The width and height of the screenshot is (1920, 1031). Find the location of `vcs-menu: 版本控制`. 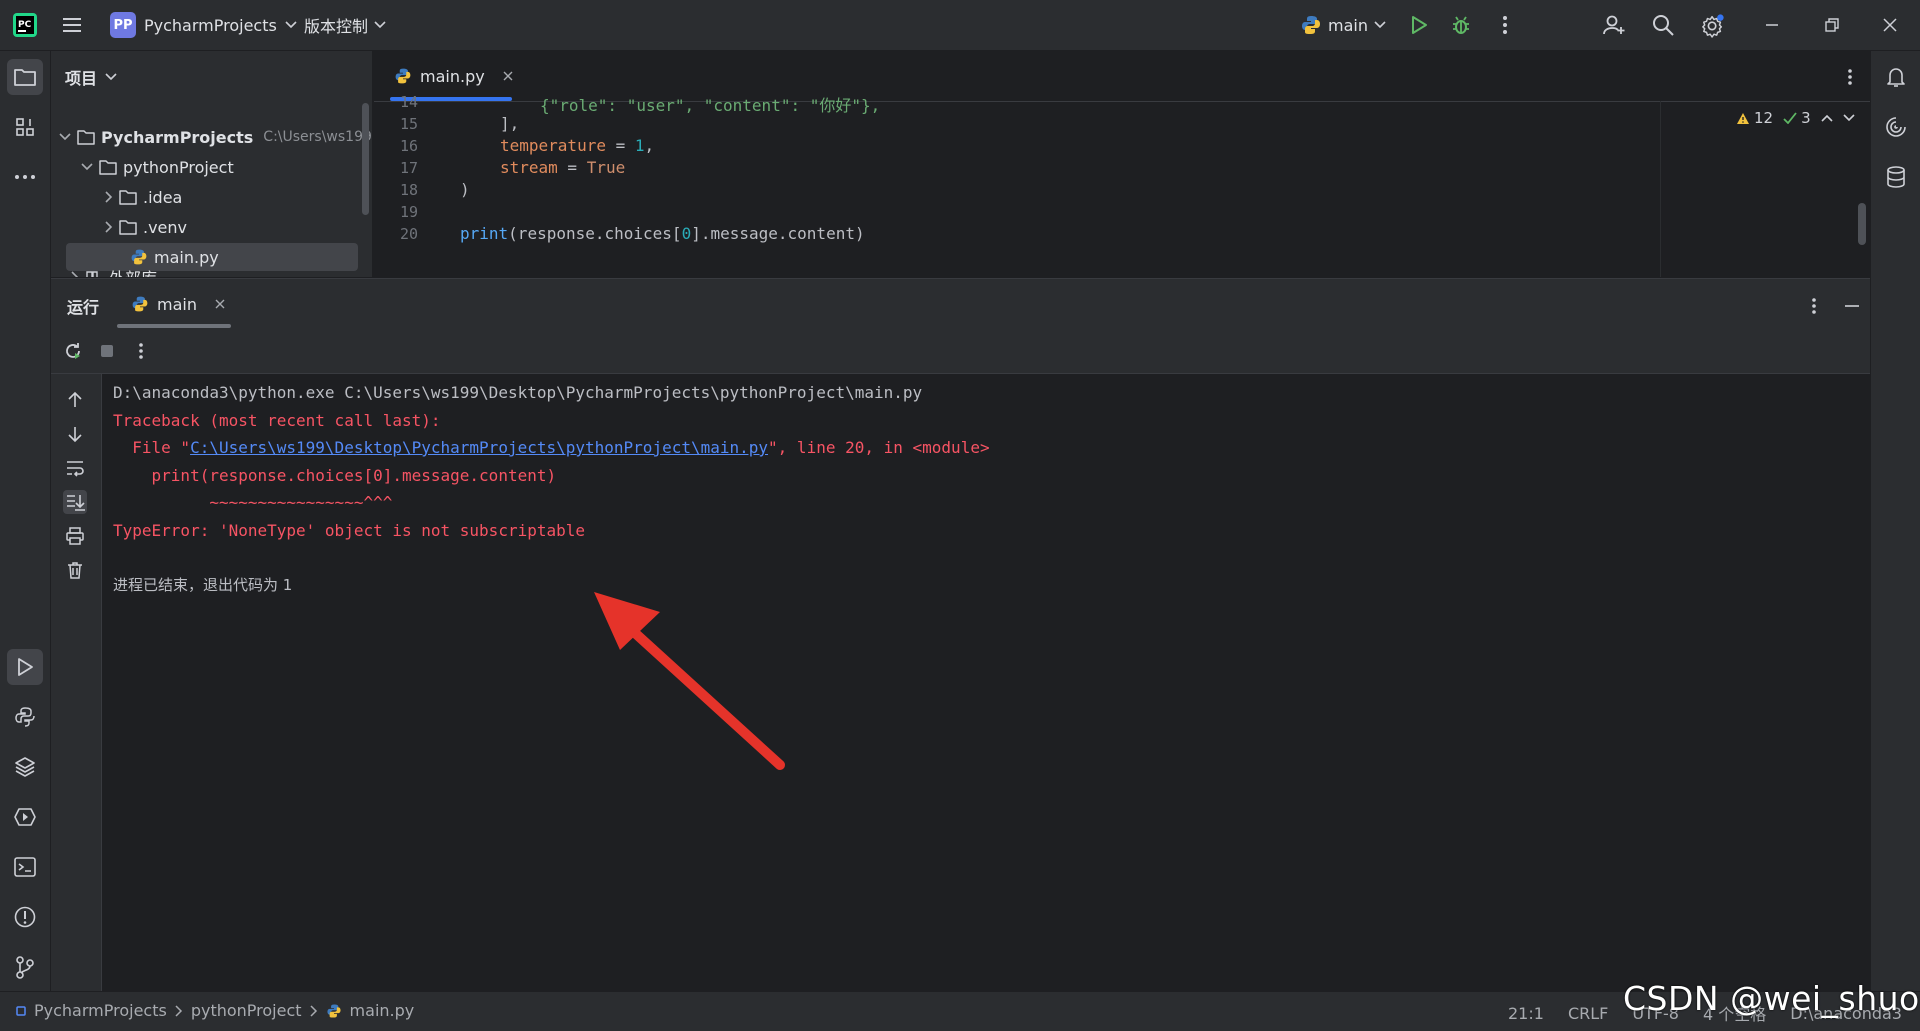

vcs-menu: 版本控制 is located at coordinates (345, 25).